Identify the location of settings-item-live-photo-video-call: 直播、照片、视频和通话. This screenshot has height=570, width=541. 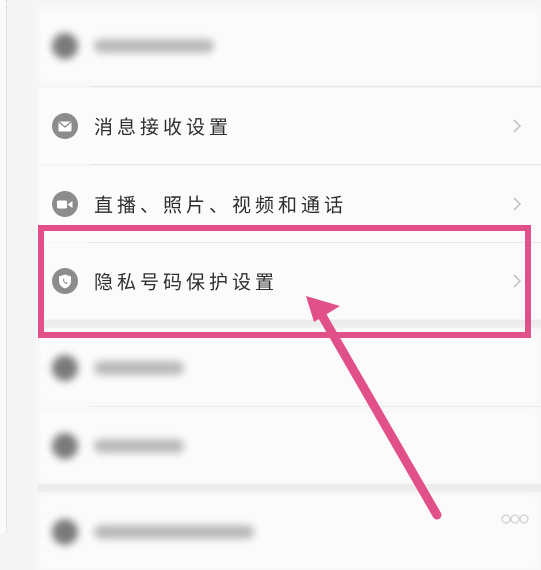
(289, 204).